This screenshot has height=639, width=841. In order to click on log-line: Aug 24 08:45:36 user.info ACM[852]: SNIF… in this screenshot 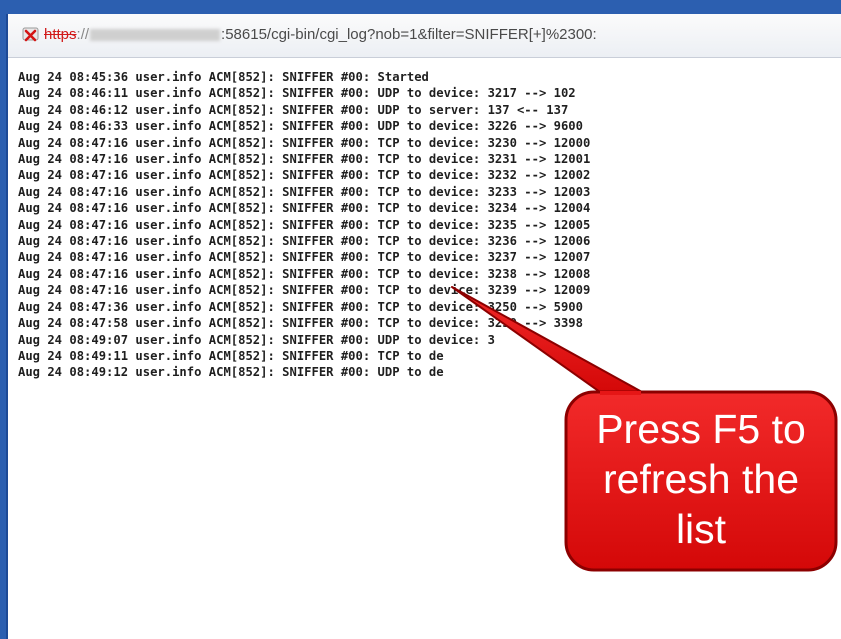, I will do `click(223, 77)`.